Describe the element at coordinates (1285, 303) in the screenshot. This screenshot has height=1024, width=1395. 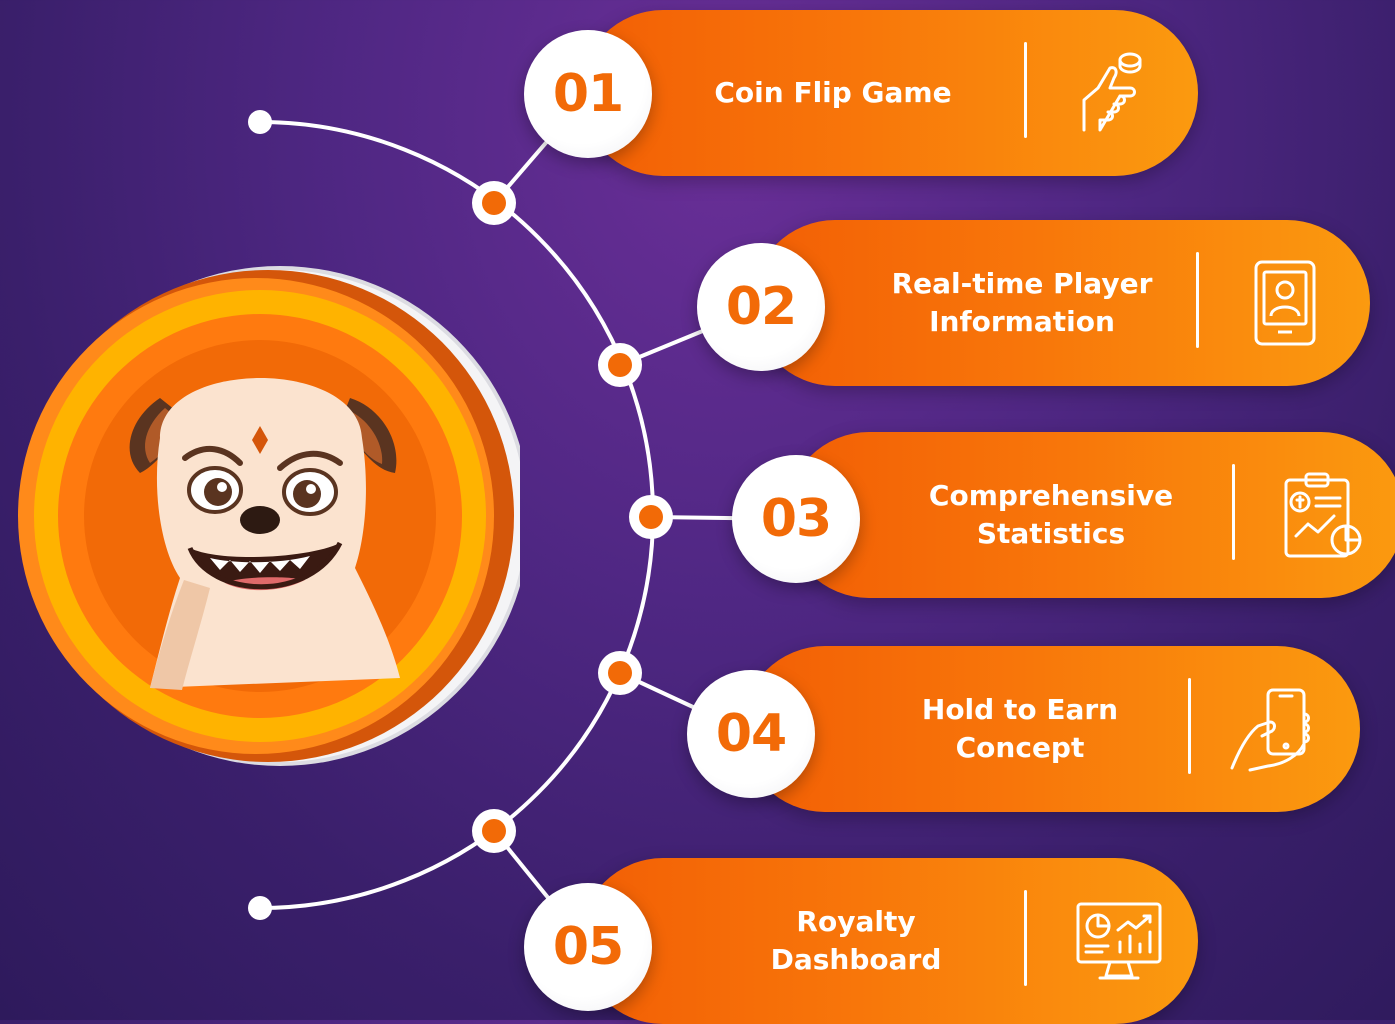
I see `player-profile-tablet-icon` at that location.